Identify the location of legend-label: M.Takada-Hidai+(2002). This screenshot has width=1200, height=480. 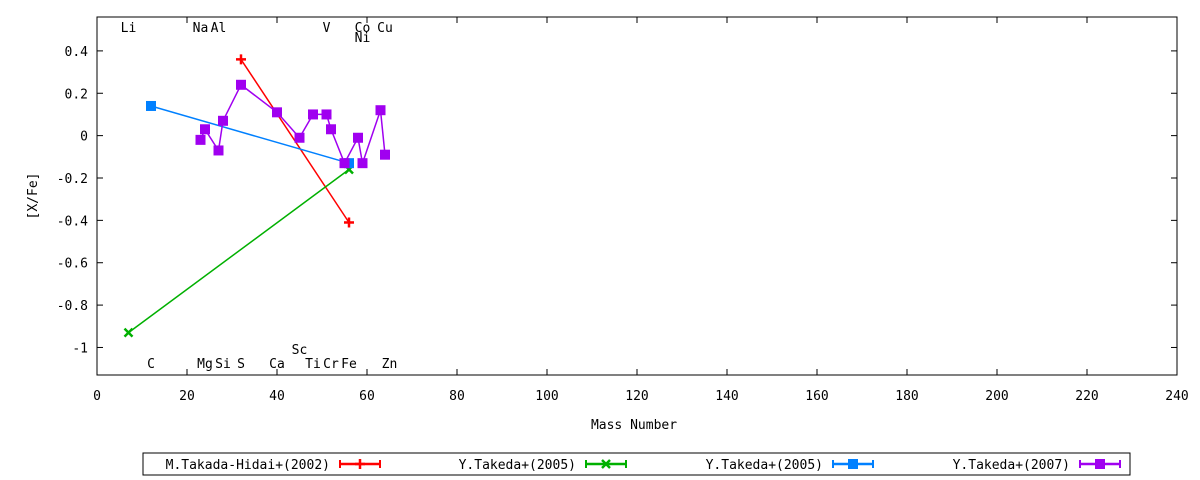
(248, 465).